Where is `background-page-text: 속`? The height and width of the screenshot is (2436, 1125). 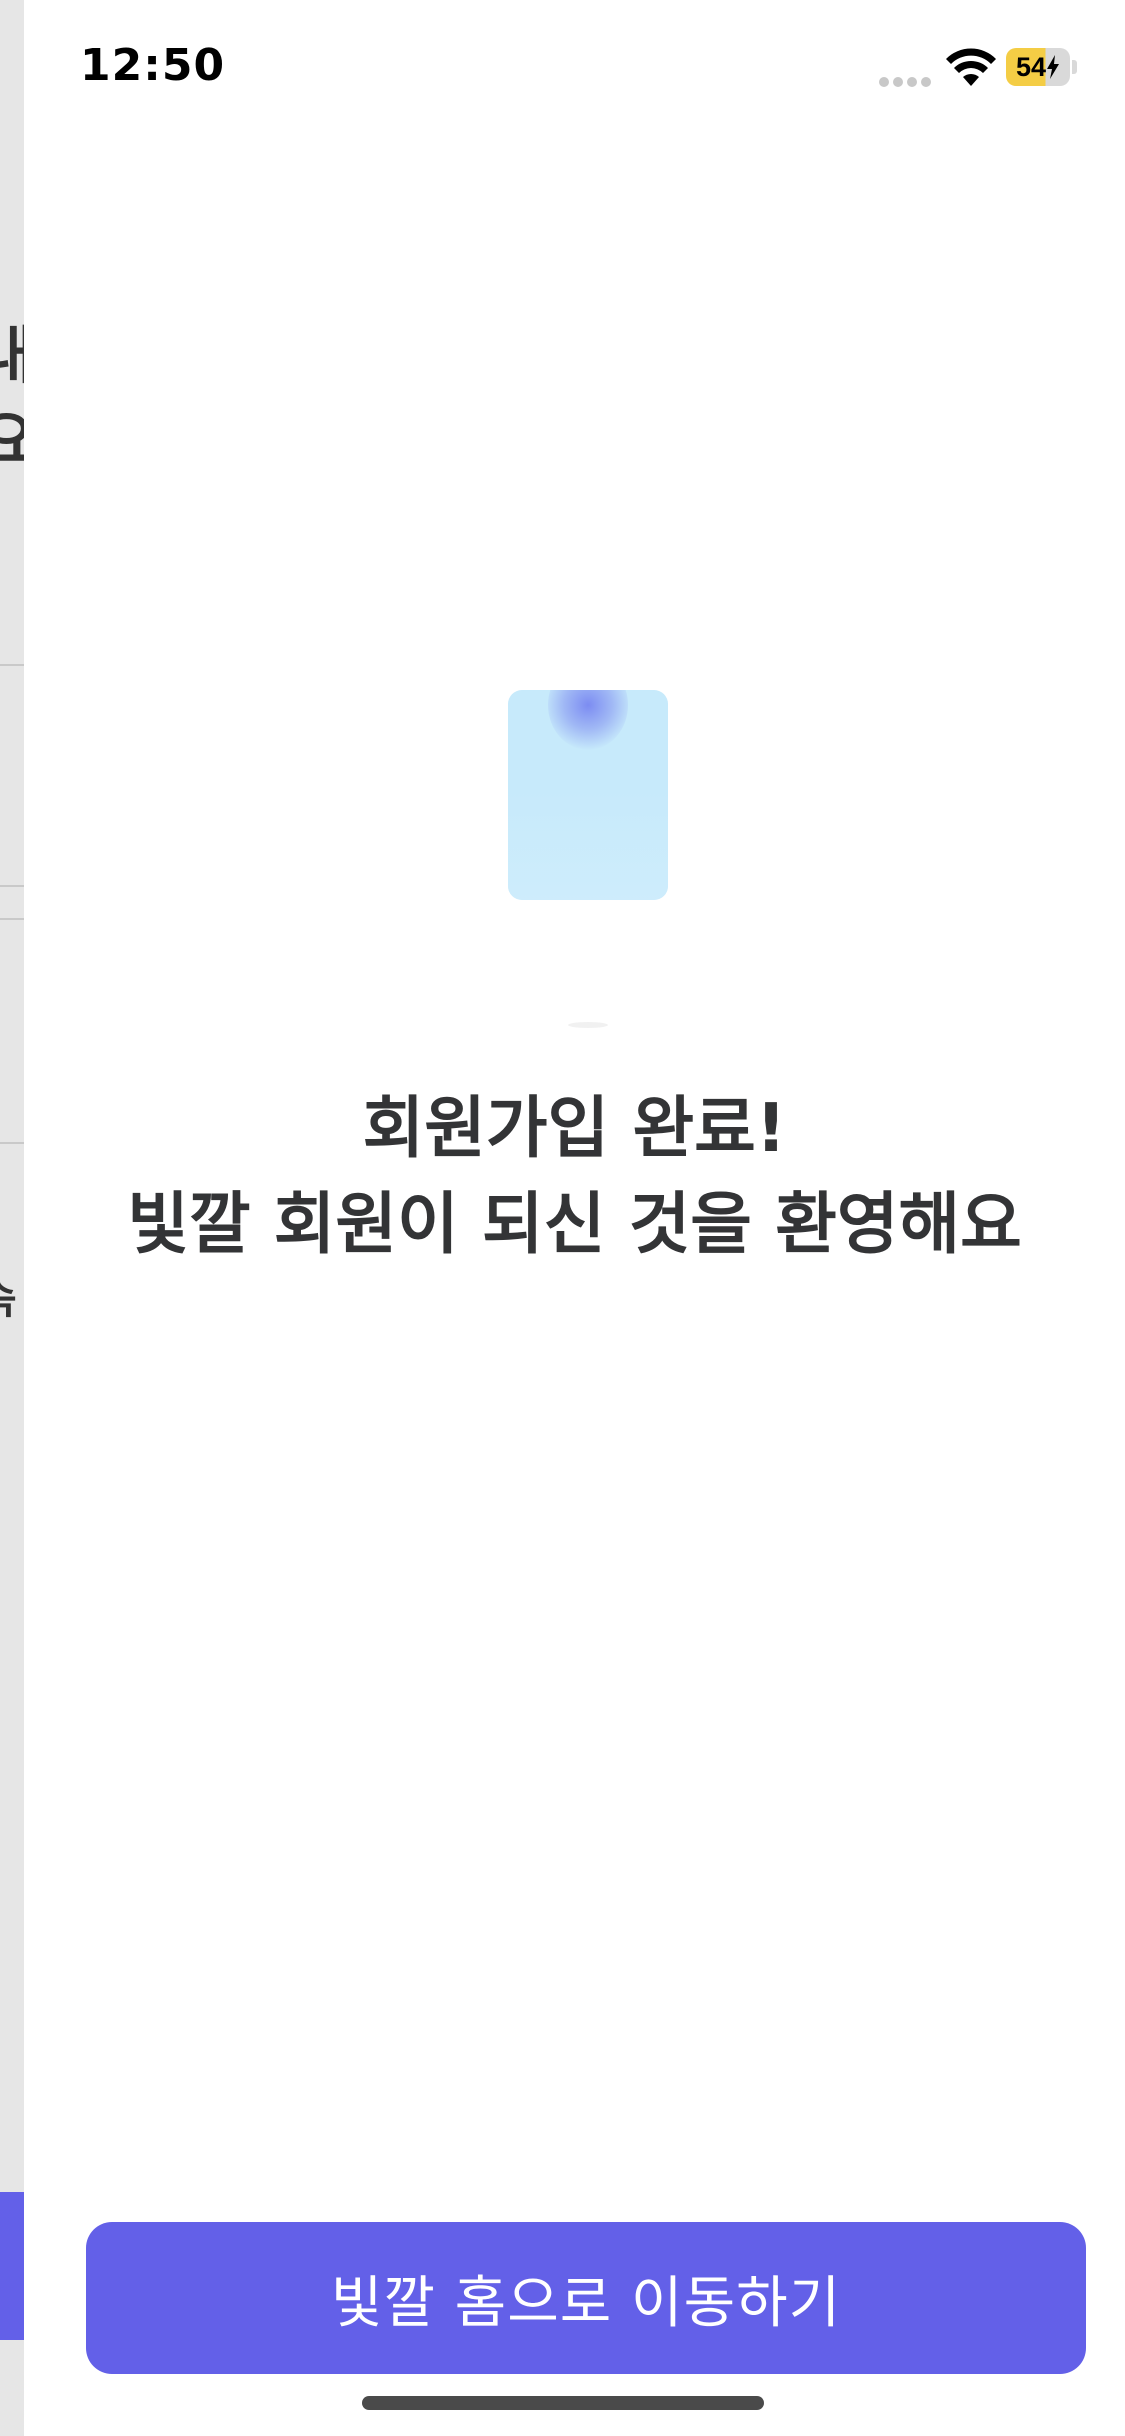 background-page-text: 속 is located at coordinates (8, 1295).